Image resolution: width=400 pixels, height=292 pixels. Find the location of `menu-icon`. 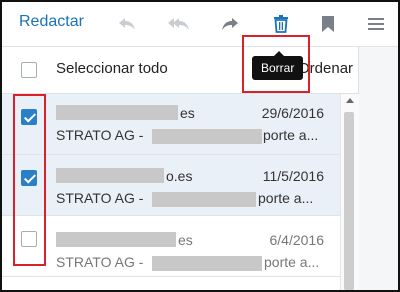

menu-icon is located at coordinates (376, 24).